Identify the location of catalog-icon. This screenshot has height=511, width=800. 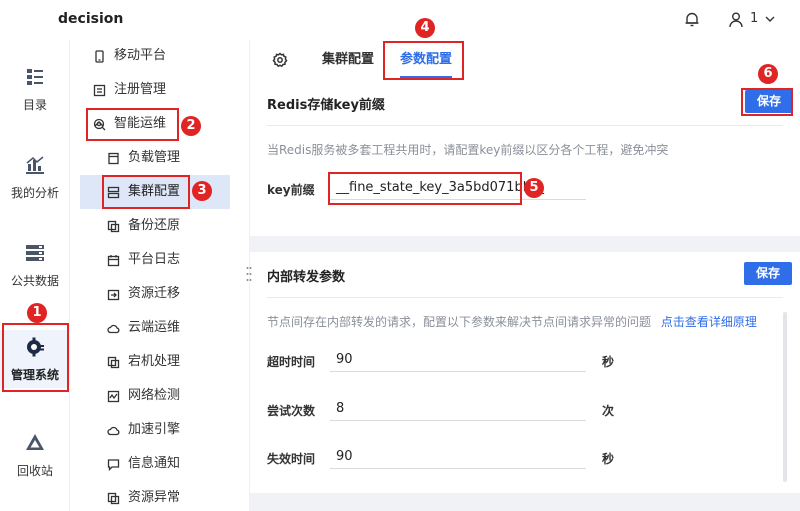
(35, 77).